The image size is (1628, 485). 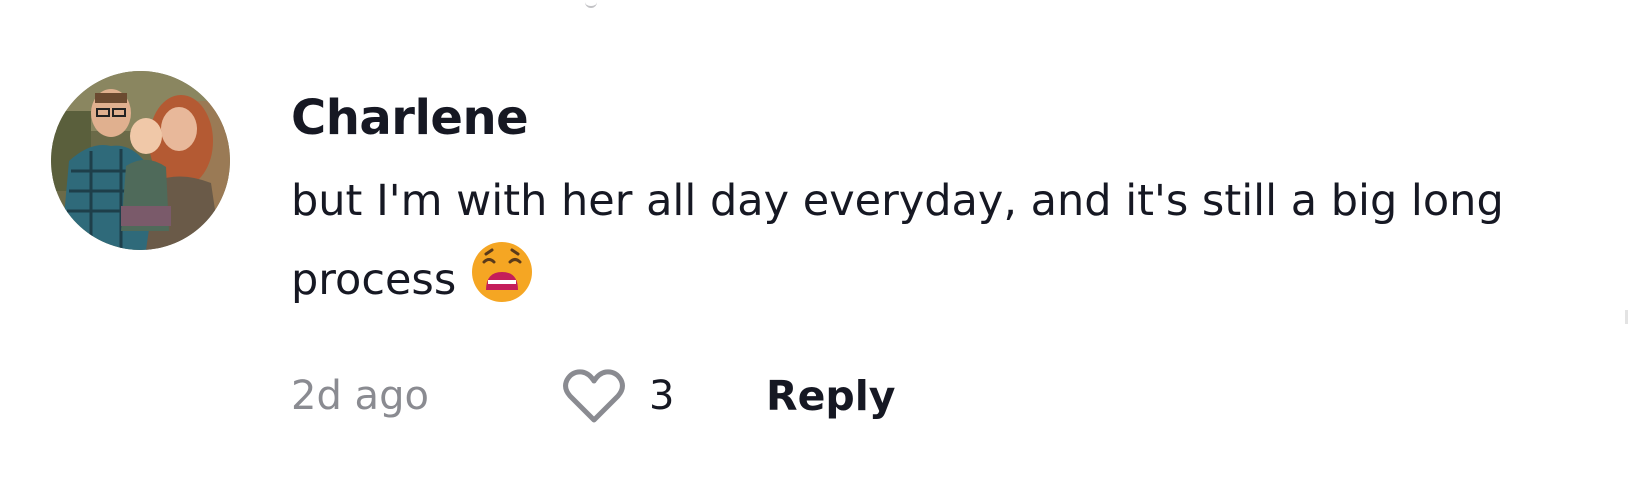 What do you see at coordinates (831, 396) in the screenshot?
I see `reply-button: Reply` at bounding box center [831, 396].